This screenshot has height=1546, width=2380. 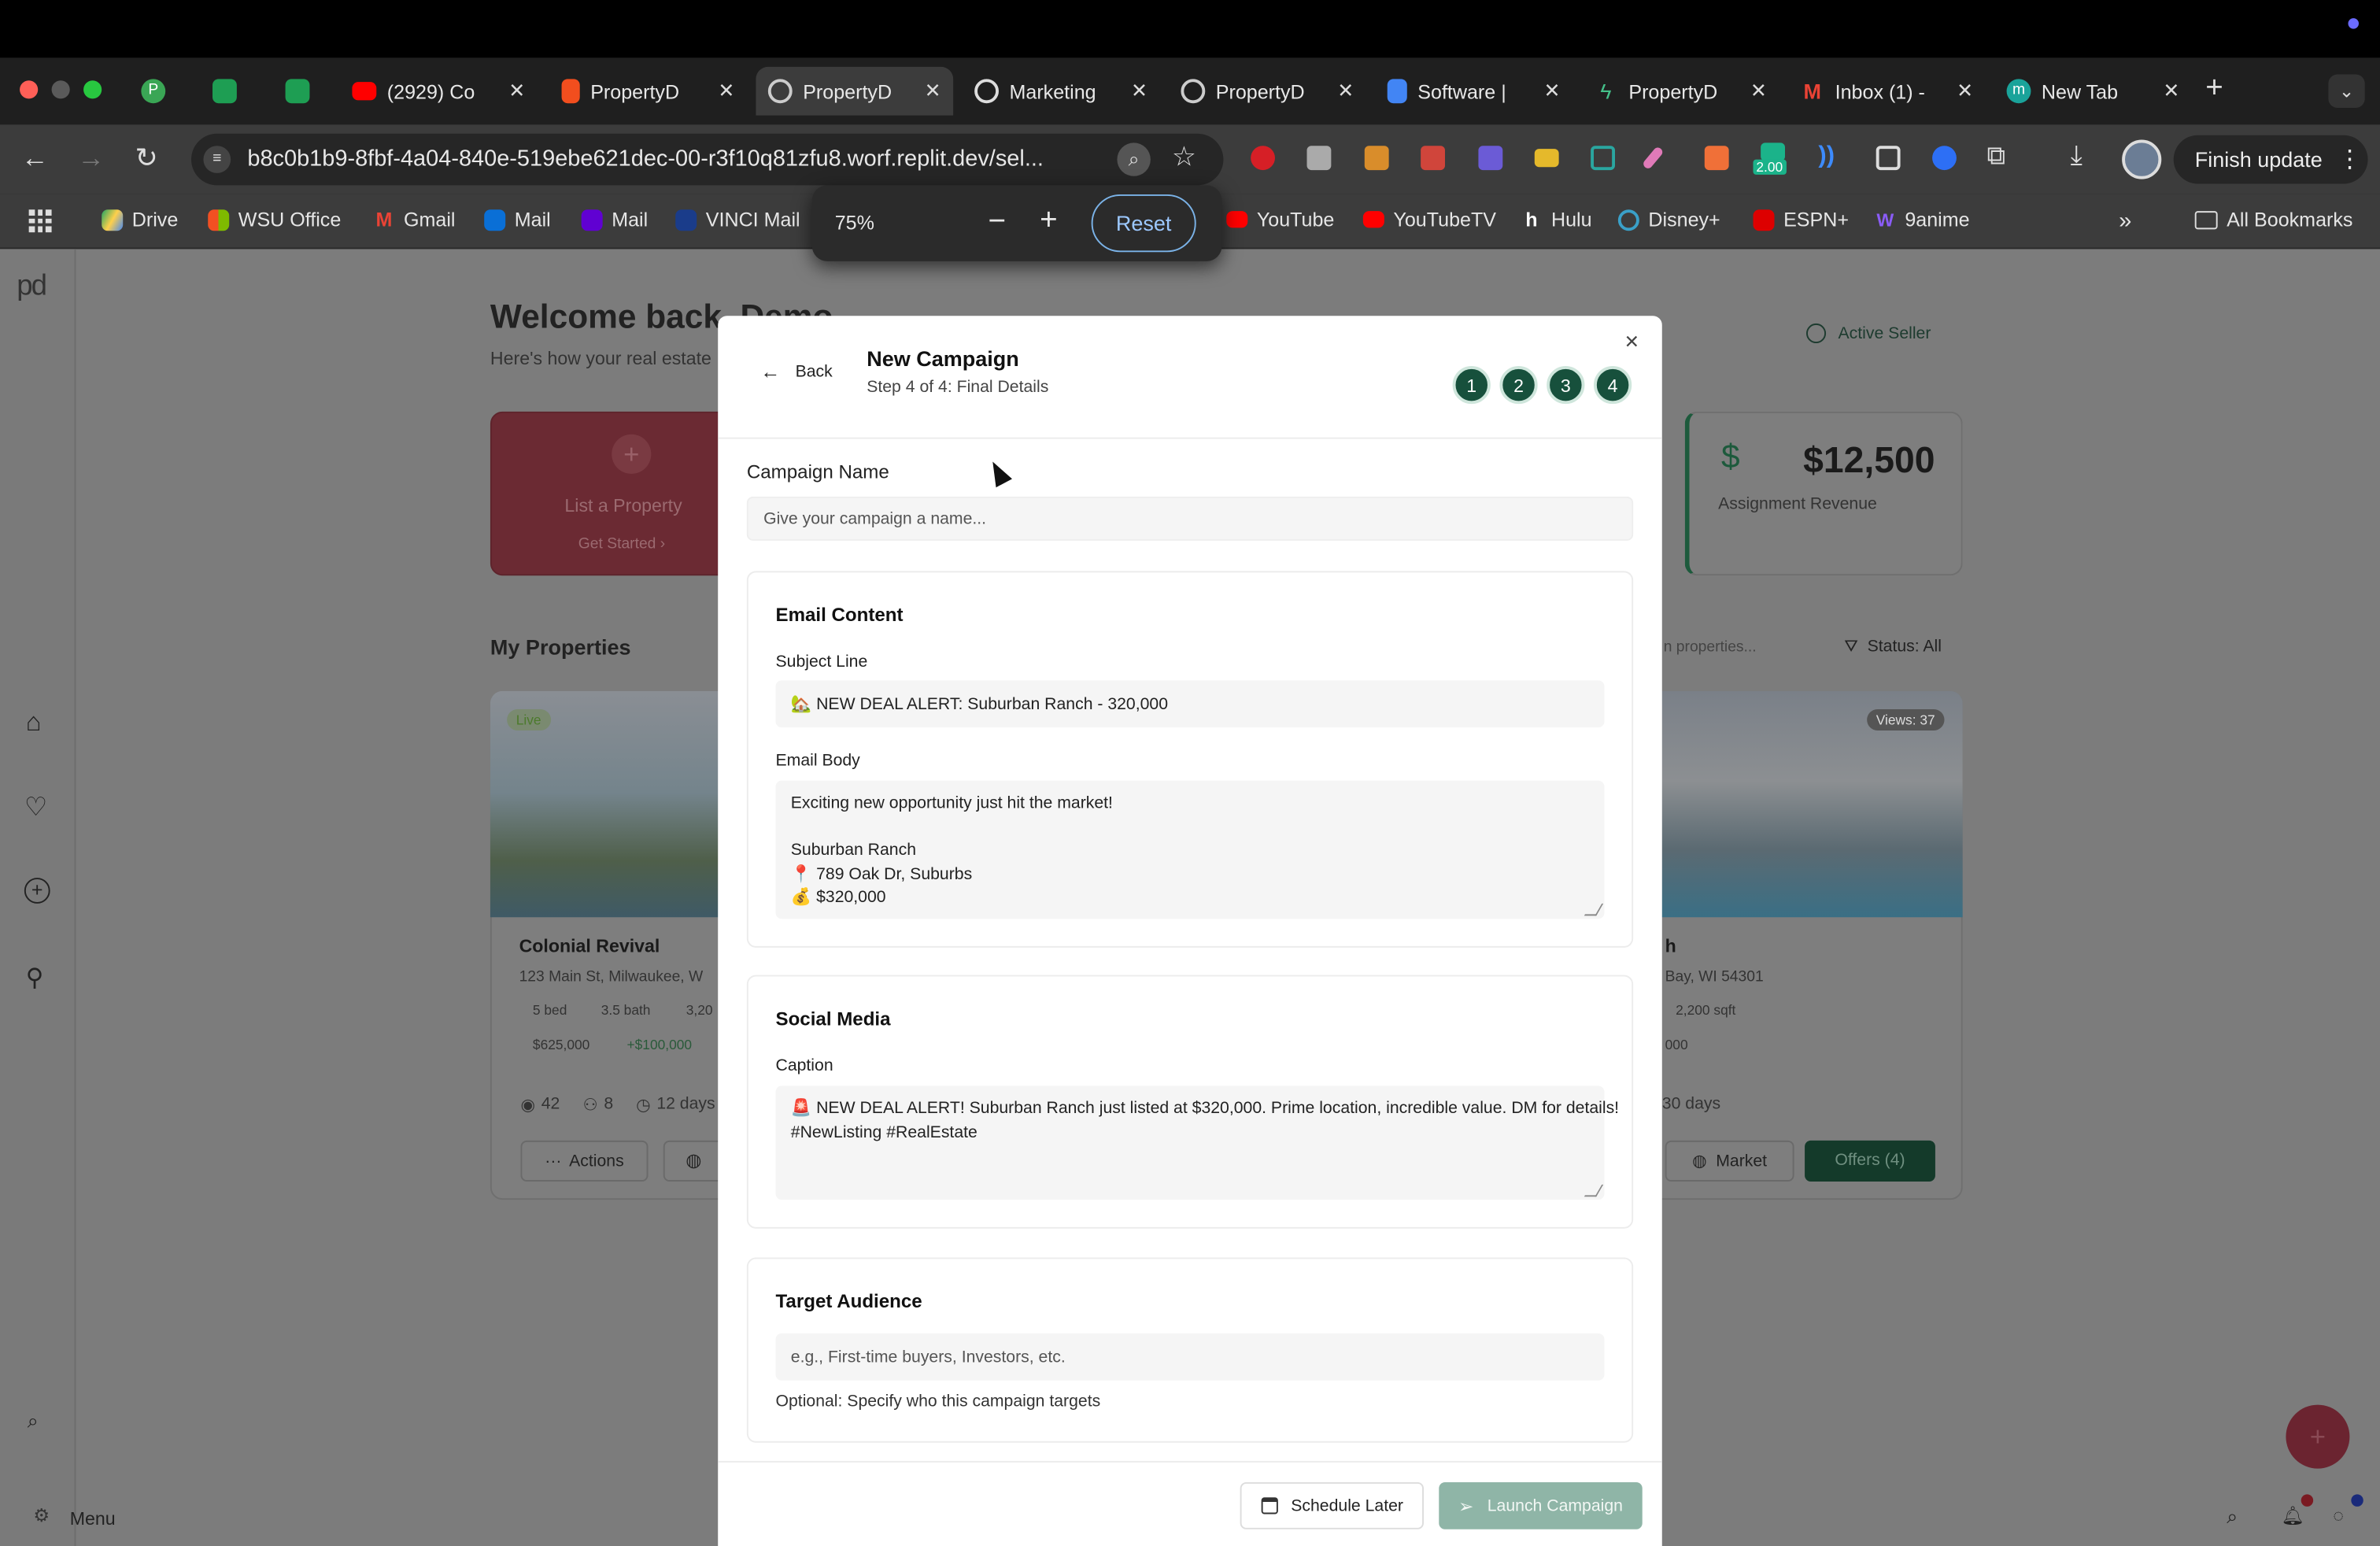 I want to click on extension-orange-icon, so click(x=1376, y=158).